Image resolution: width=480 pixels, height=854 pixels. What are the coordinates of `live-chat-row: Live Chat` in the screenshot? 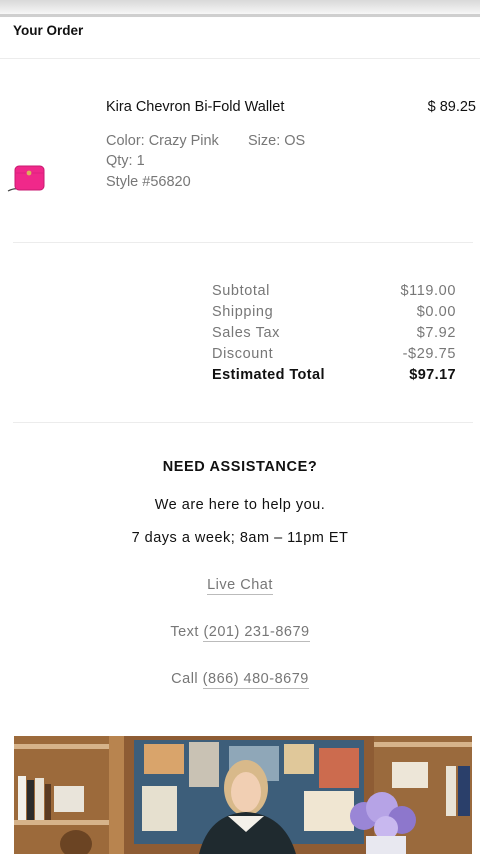 It's located at (240, 586).